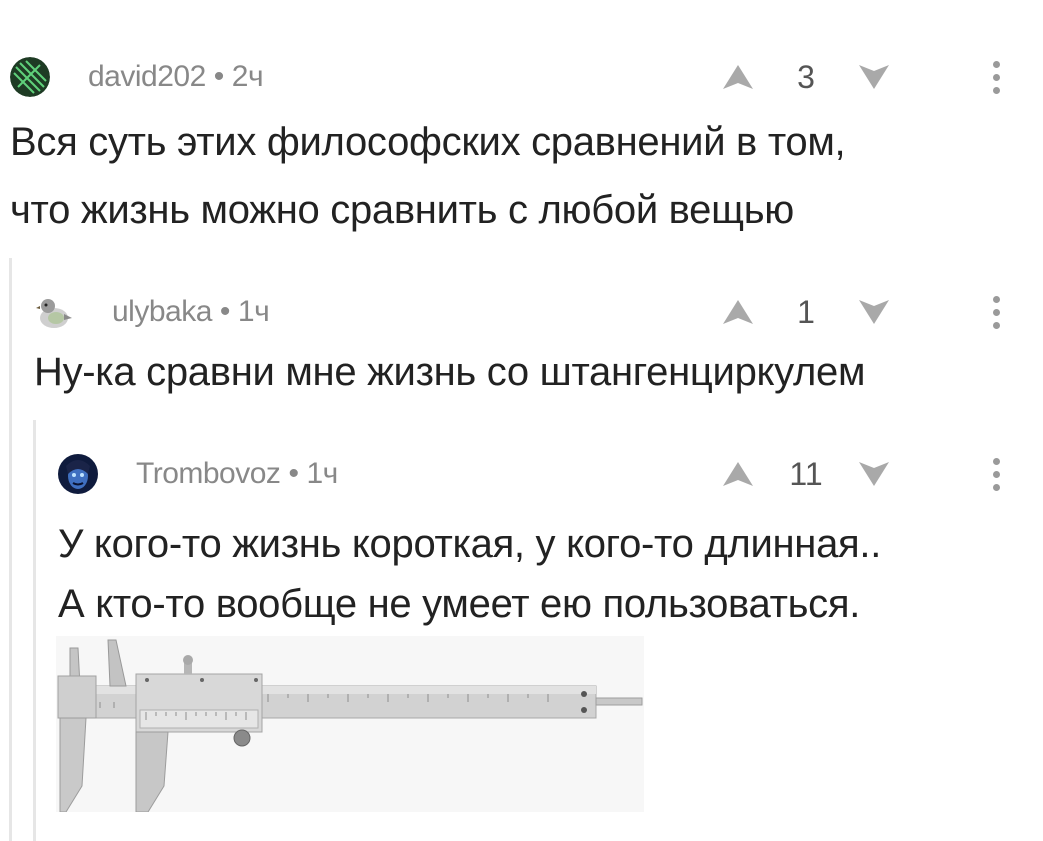 The height and width of the screenshot is (841, 1043). I want to click on blue-portrait-avatar-icon, so click(78, 474).